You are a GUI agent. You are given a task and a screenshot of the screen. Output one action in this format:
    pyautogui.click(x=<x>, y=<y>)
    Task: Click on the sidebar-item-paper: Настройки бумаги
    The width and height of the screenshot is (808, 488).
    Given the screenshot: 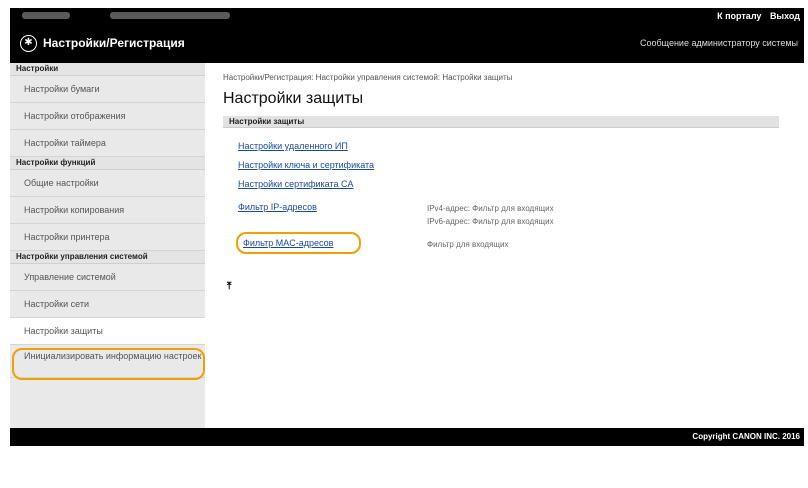 What is the action you would take?
    pyautogui.click(x=107, y=89)
    